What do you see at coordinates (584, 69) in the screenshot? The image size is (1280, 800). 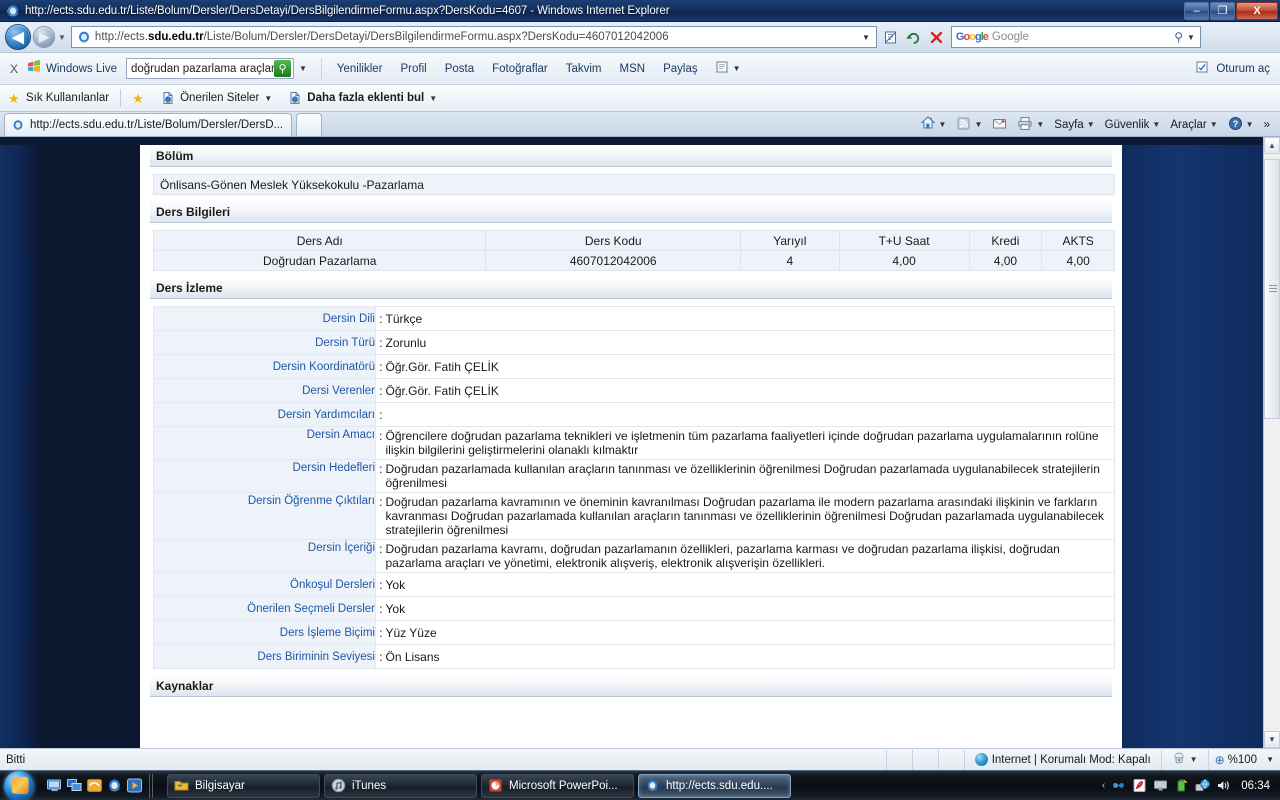 I see `live-link-takvim: Takvim` at bounding box center [584, 69].